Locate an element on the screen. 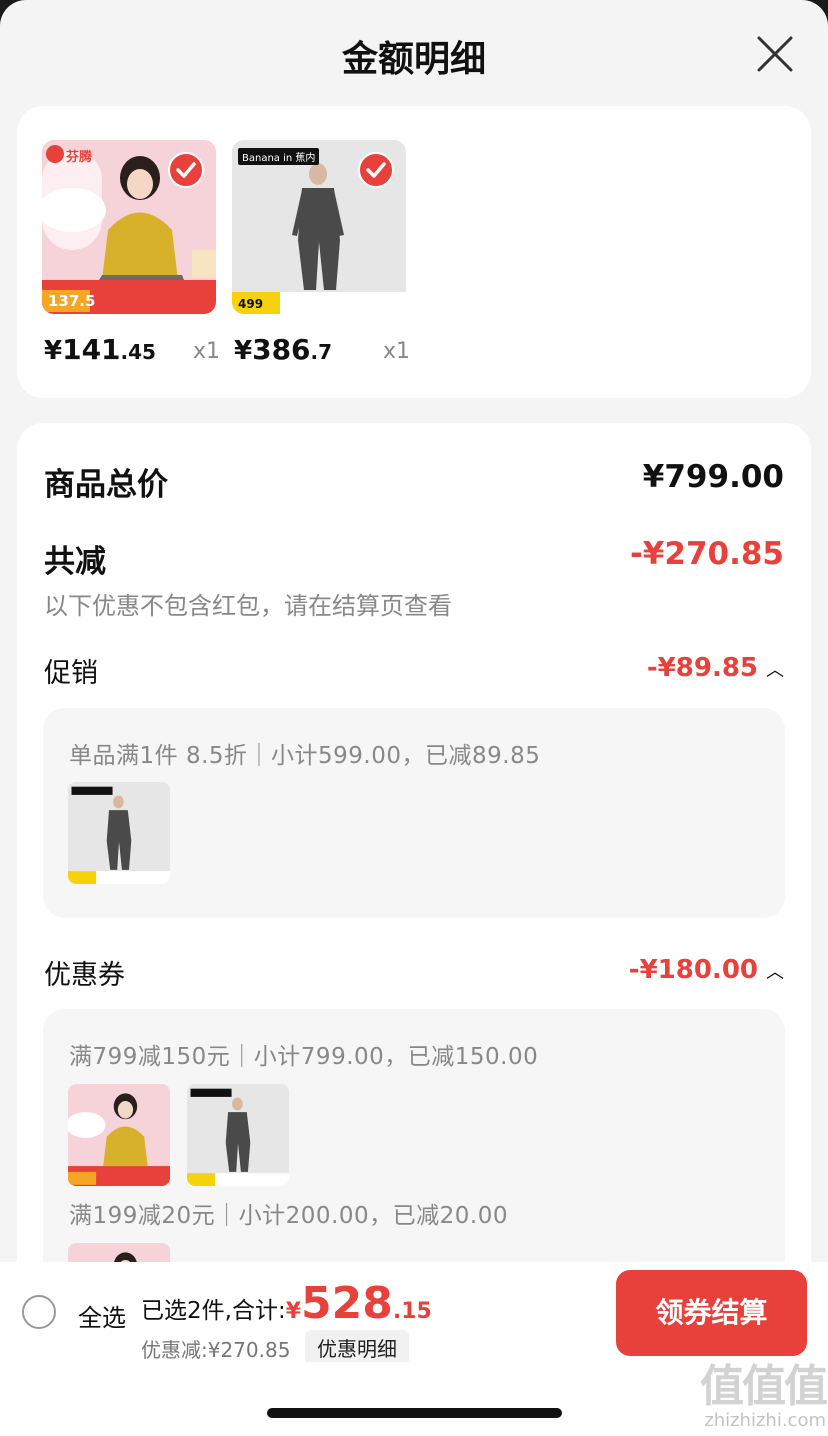 This screenshot has width=828, height=1436. selected-total: 已选2件,合计:¥528.15 is located at coordinates (286, 1303).